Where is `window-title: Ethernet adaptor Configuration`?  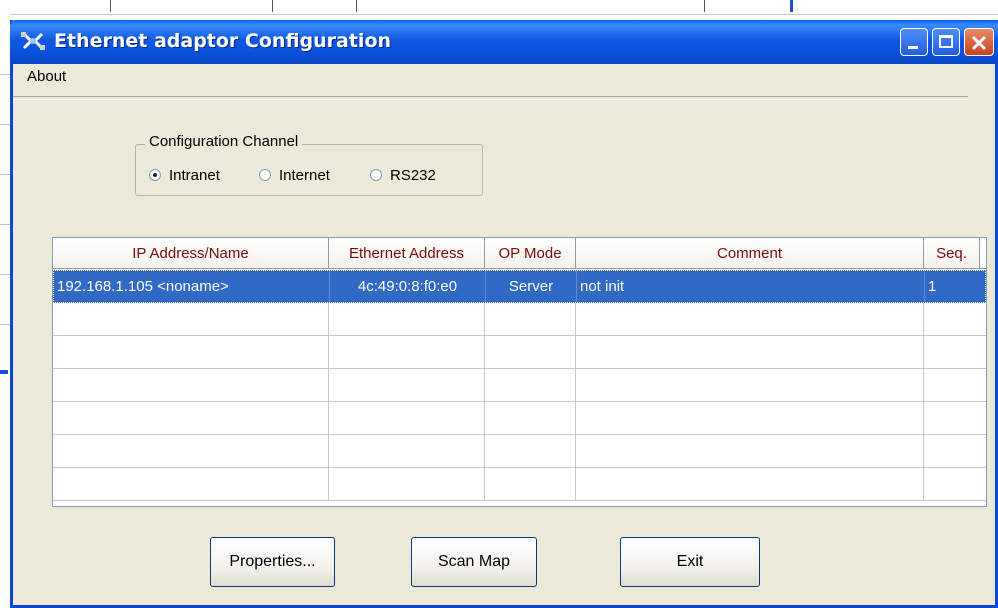 window-title: Ethernet adaptor Configuration is located at coordinates (223, 41).